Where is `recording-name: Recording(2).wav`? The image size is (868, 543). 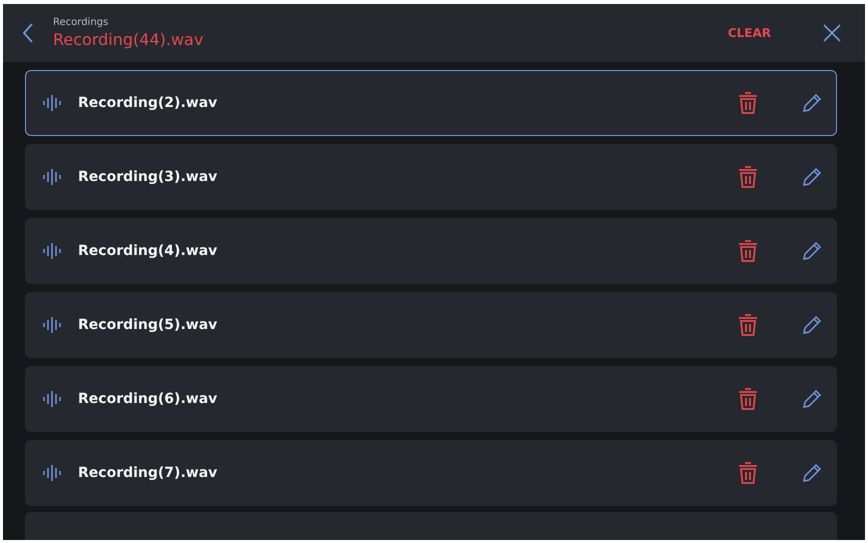 recording-name: Recording(2).wav is located at coordinates (148, 103).